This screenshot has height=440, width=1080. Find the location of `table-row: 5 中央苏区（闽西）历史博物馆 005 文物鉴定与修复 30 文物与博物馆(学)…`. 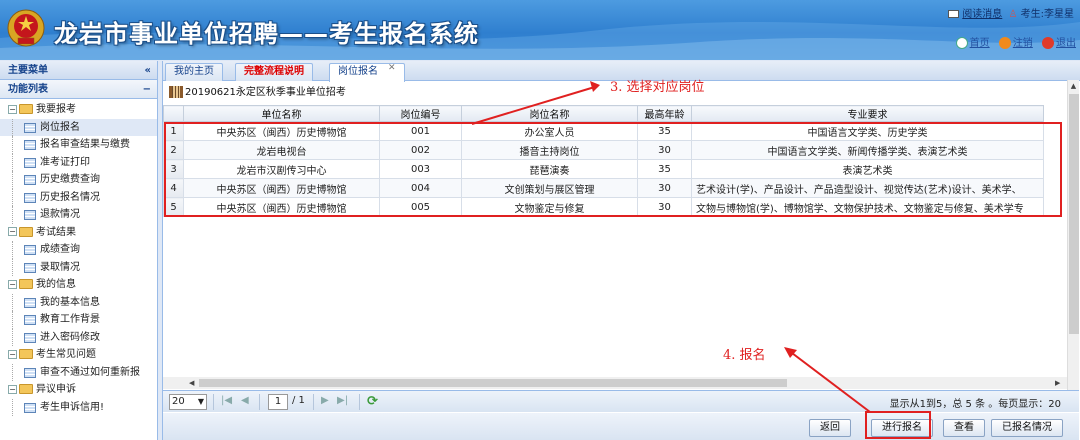

table-row: 5 中央苏区（闽西）历史博物馆 005 文物鉴定与修复 30 文物与博物馆(学)… is located at coordinates (603, 207).